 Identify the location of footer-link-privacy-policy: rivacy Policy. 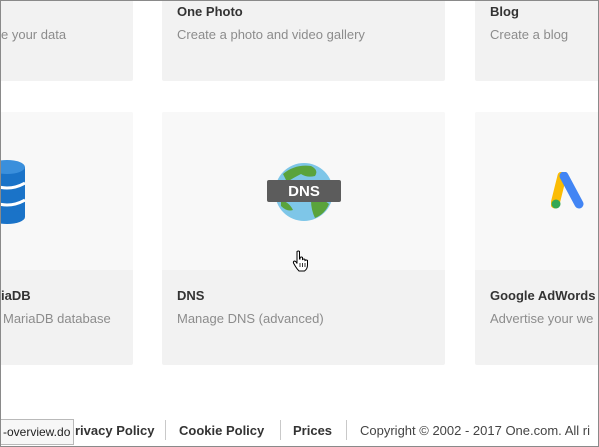
(115, 430).